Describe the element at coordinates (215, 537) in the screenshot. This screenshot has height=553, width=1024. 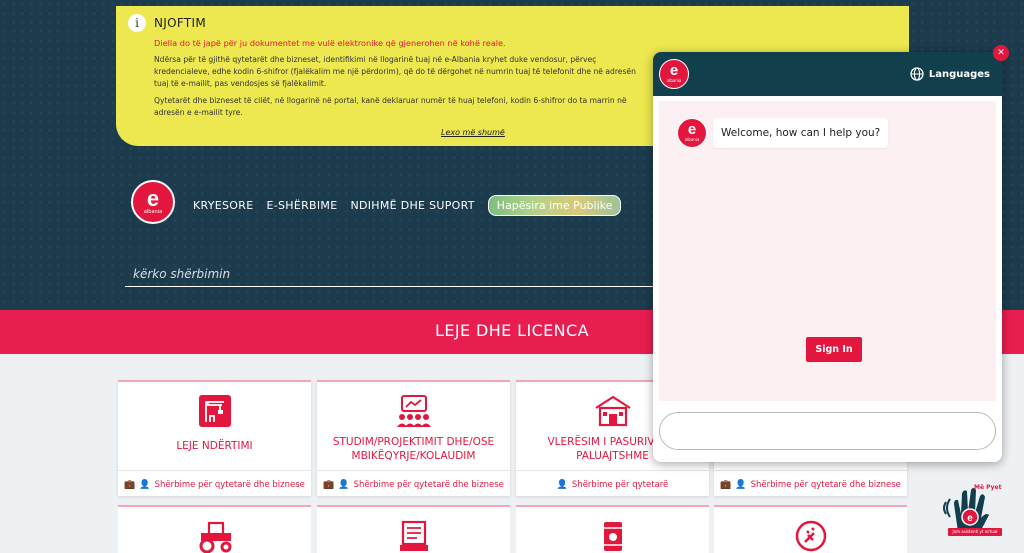
I see `tractor-icon` at that location.